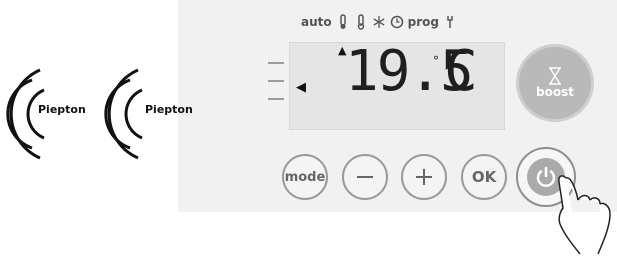  I want to click on arrow-left-indicator: ◀, so click(301, 87).